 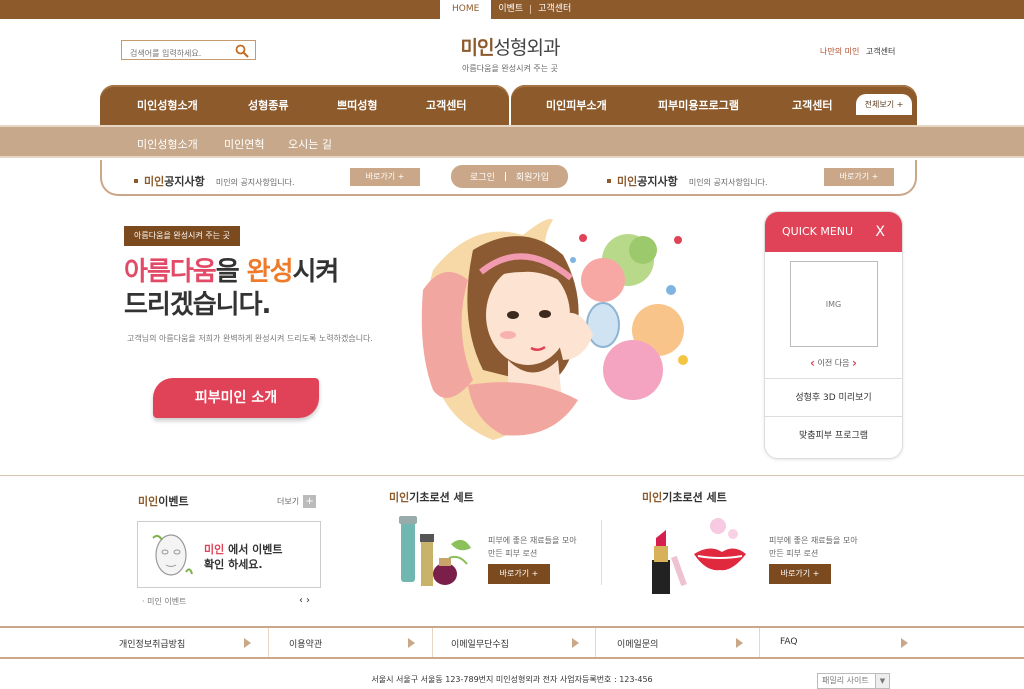 What do you see at coordinates (164, 601) in the screenshot?
I see `events-sub-label: · 미인 이벤트` at bounding box center [164, 601].